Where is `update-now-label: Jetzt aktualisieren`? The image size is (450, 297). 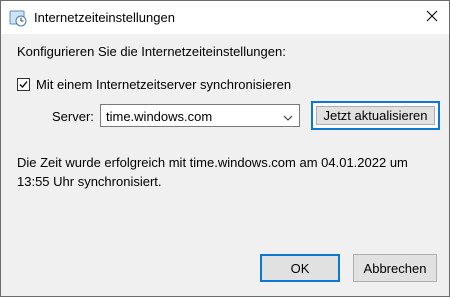
update-now-label: Jetzt aktualisieren is located at coordinates (375, 115).